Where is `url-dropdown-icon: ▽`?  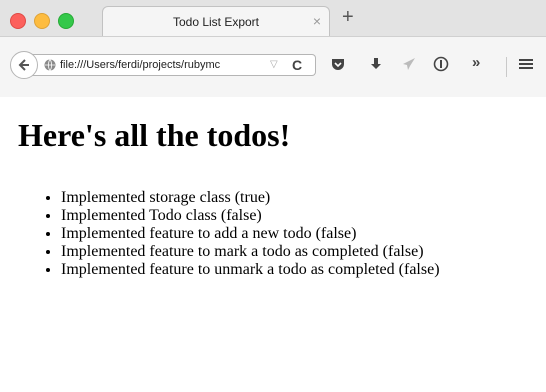 url-dropdown-icon: ▽ is located at coordinates (274, 64).